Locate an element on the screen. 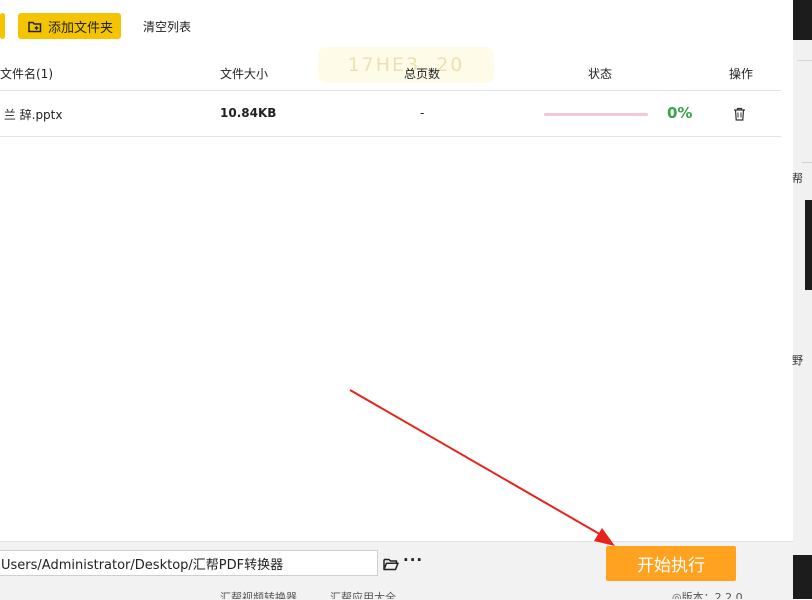 This screenshot has height=600, width=812. background-window-dark-top is located at coordinates (802, 20).